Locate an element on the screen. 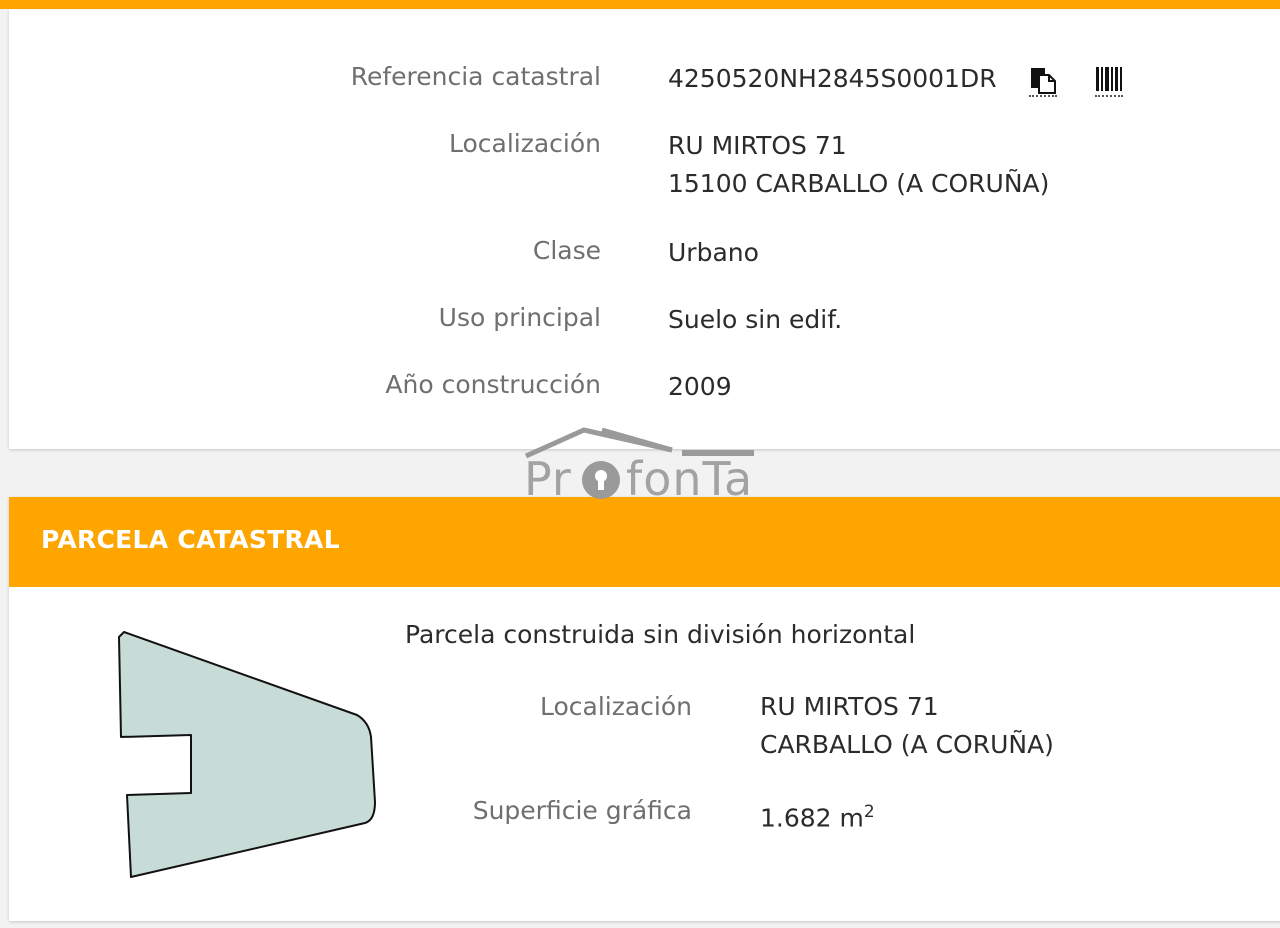  uso-principal-label: Uso principal is located at coordinates (519, 317).